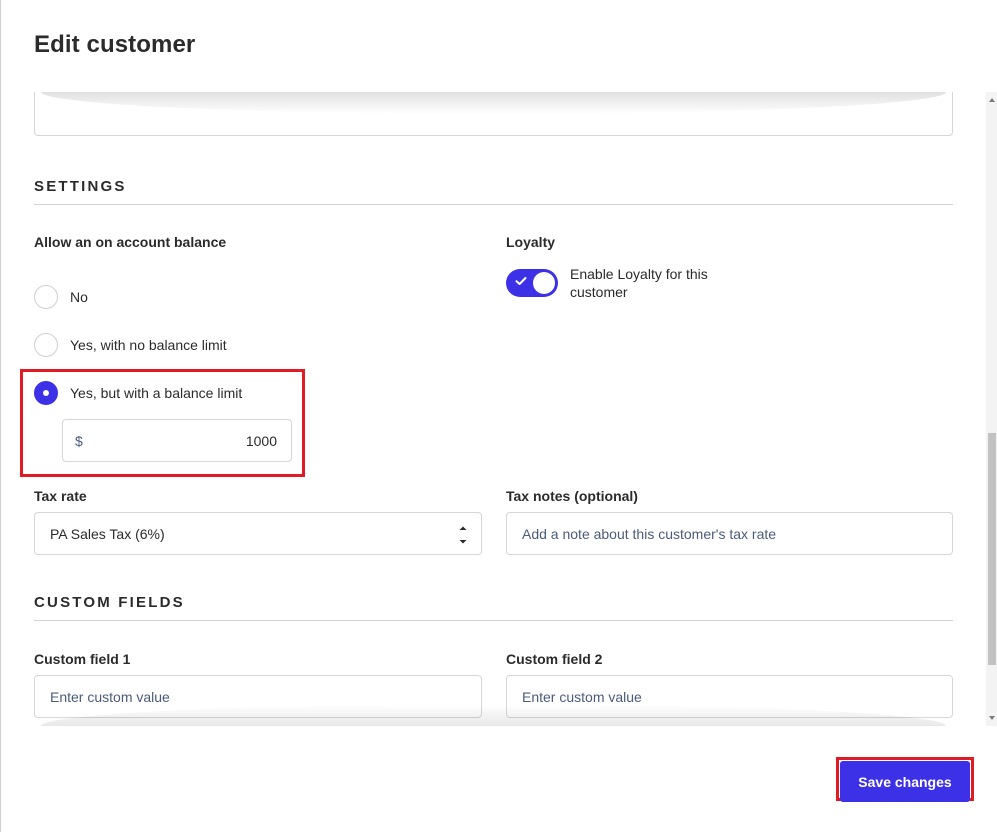 This screenshot has width=997, height=832. What do you see at coordinates (115, 44) in the screenshot?
I see `modal-title: Edit customer` at bounding box center [115, 44].